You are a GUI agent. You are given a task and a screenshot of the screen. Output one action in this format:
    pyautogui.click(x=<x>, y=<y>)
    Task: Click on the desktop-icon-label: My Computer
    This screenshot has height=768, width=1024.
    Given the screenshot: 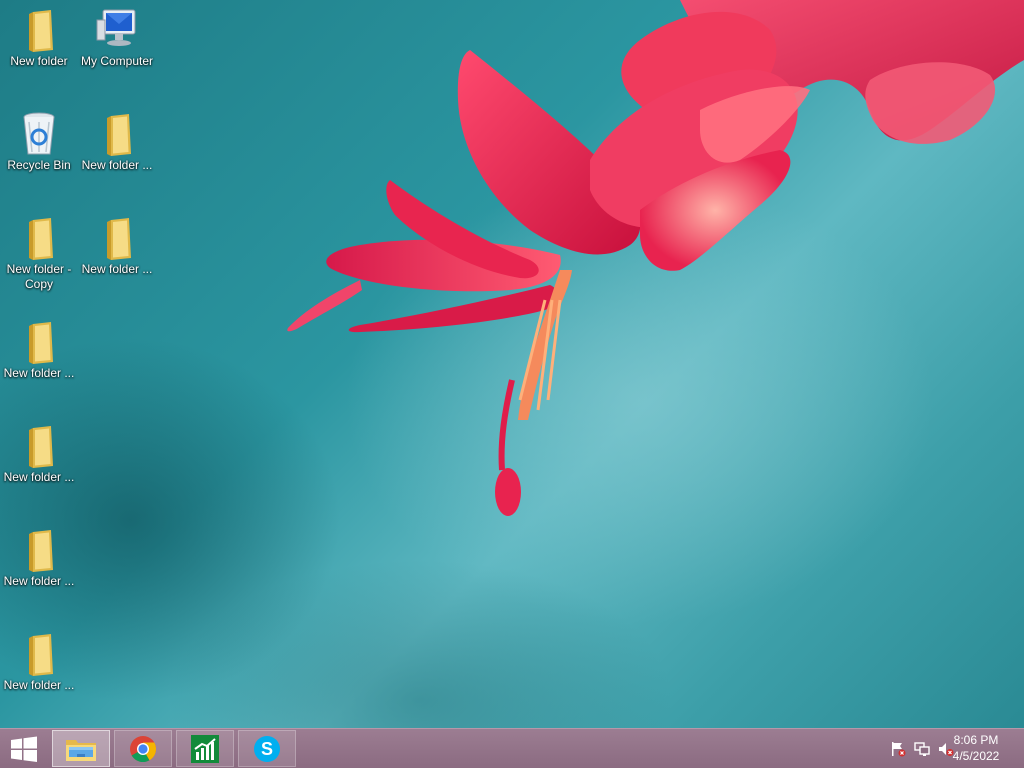 What is the action you would take?
    pyautogui.click(x=117, y=61)
    